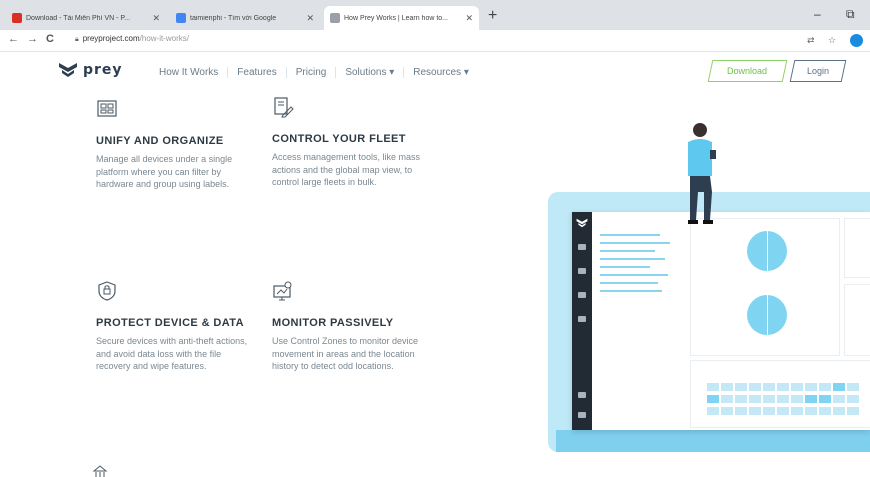 This screenshot has height=477, width=870. I want to click on dashboard-charts-panel, so click(765, 287).